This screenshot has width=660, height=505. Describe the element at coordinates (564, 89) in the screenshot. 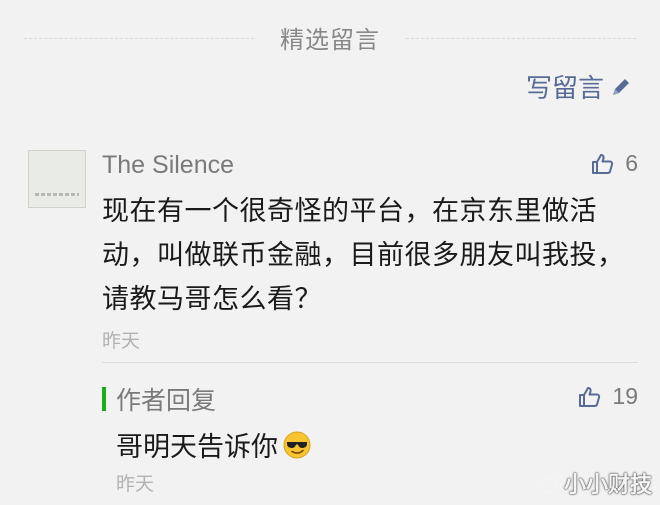

I see `write-comment-label: 写留言` at that location.